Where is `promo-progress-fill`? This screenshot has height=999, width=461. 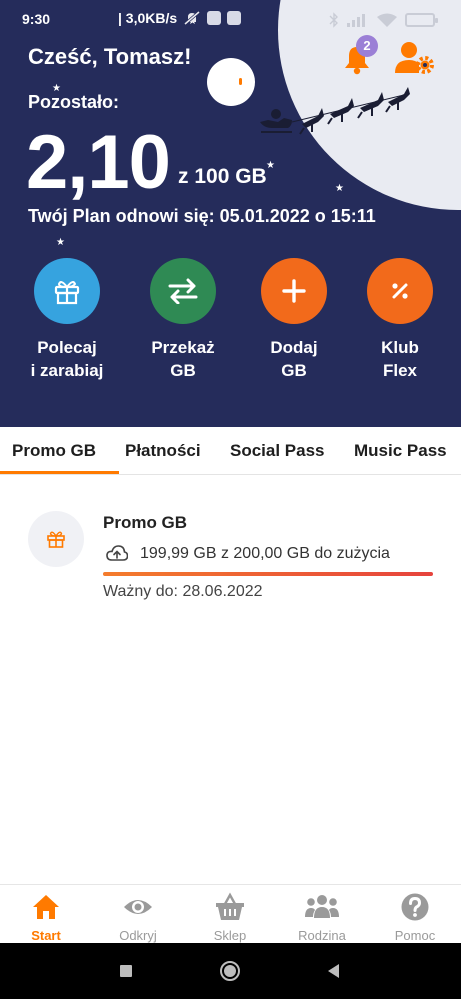
promo-progress-fill is located at coordinates (268, 574).